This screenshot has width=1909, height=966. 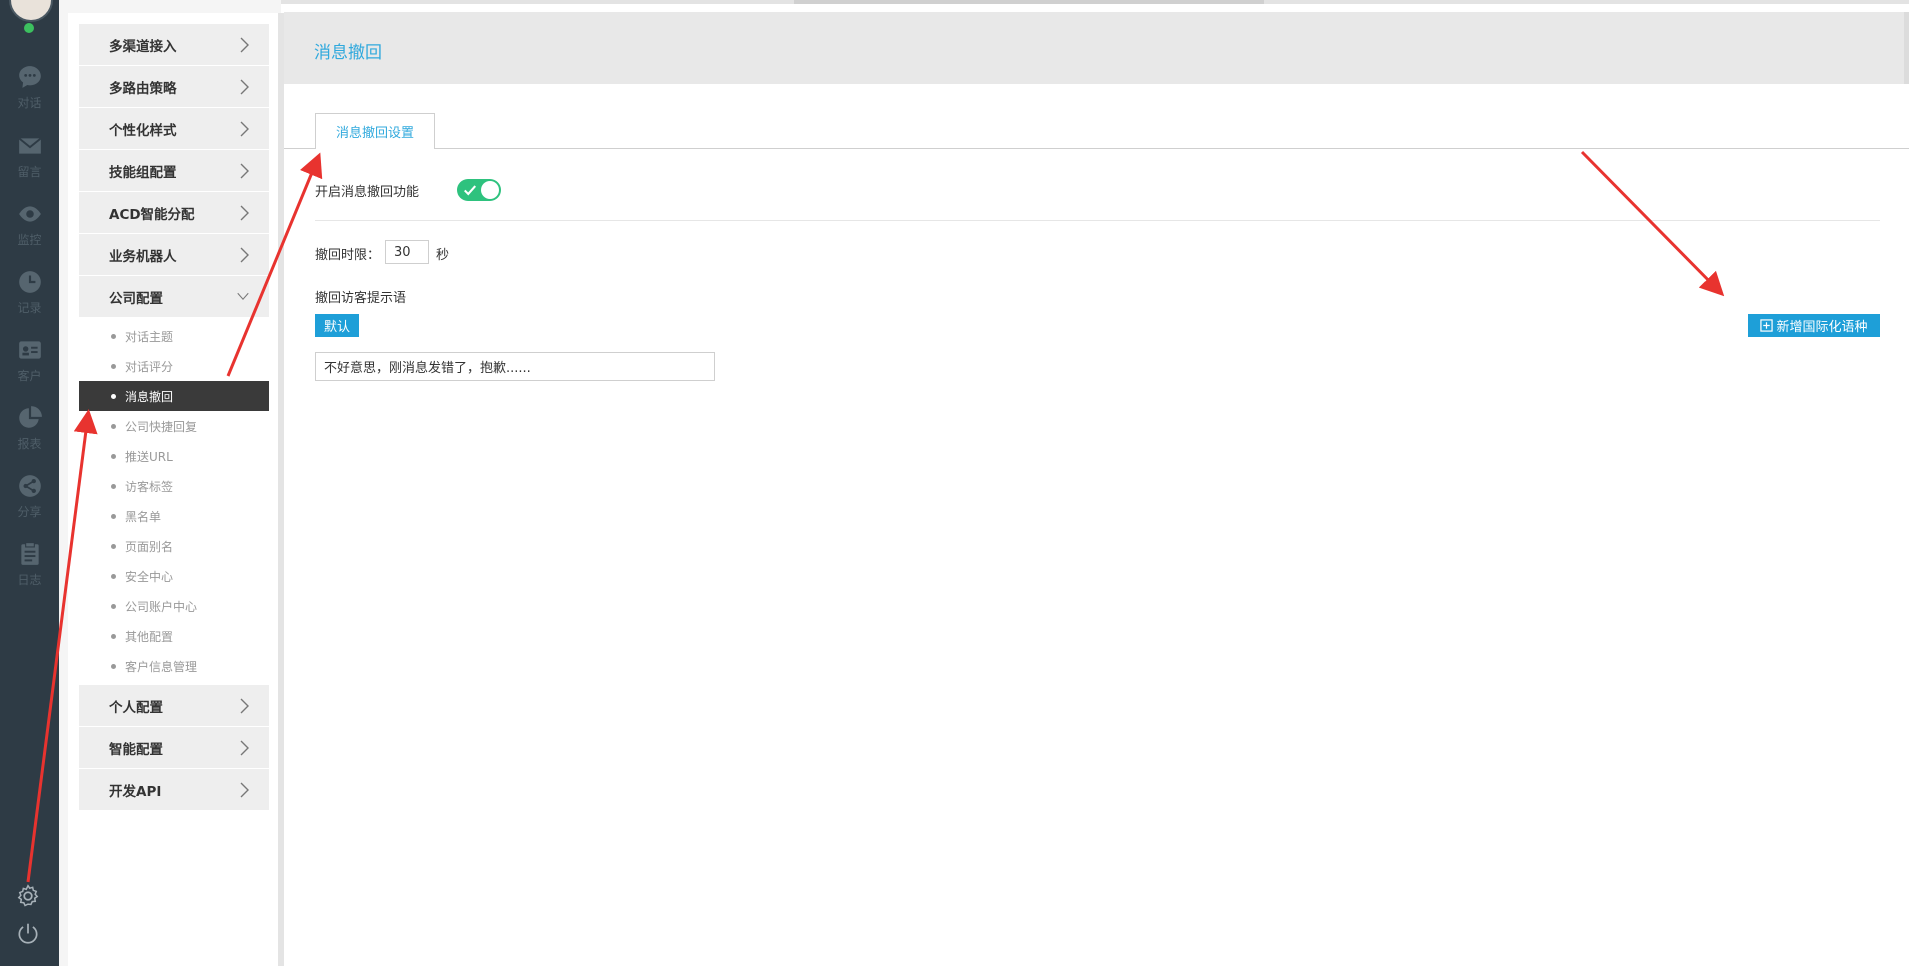 What do you see at coordinates (29, 376) in the screenshot?
I see `rail-item-label: 客户` at bounding box center [29, 376].